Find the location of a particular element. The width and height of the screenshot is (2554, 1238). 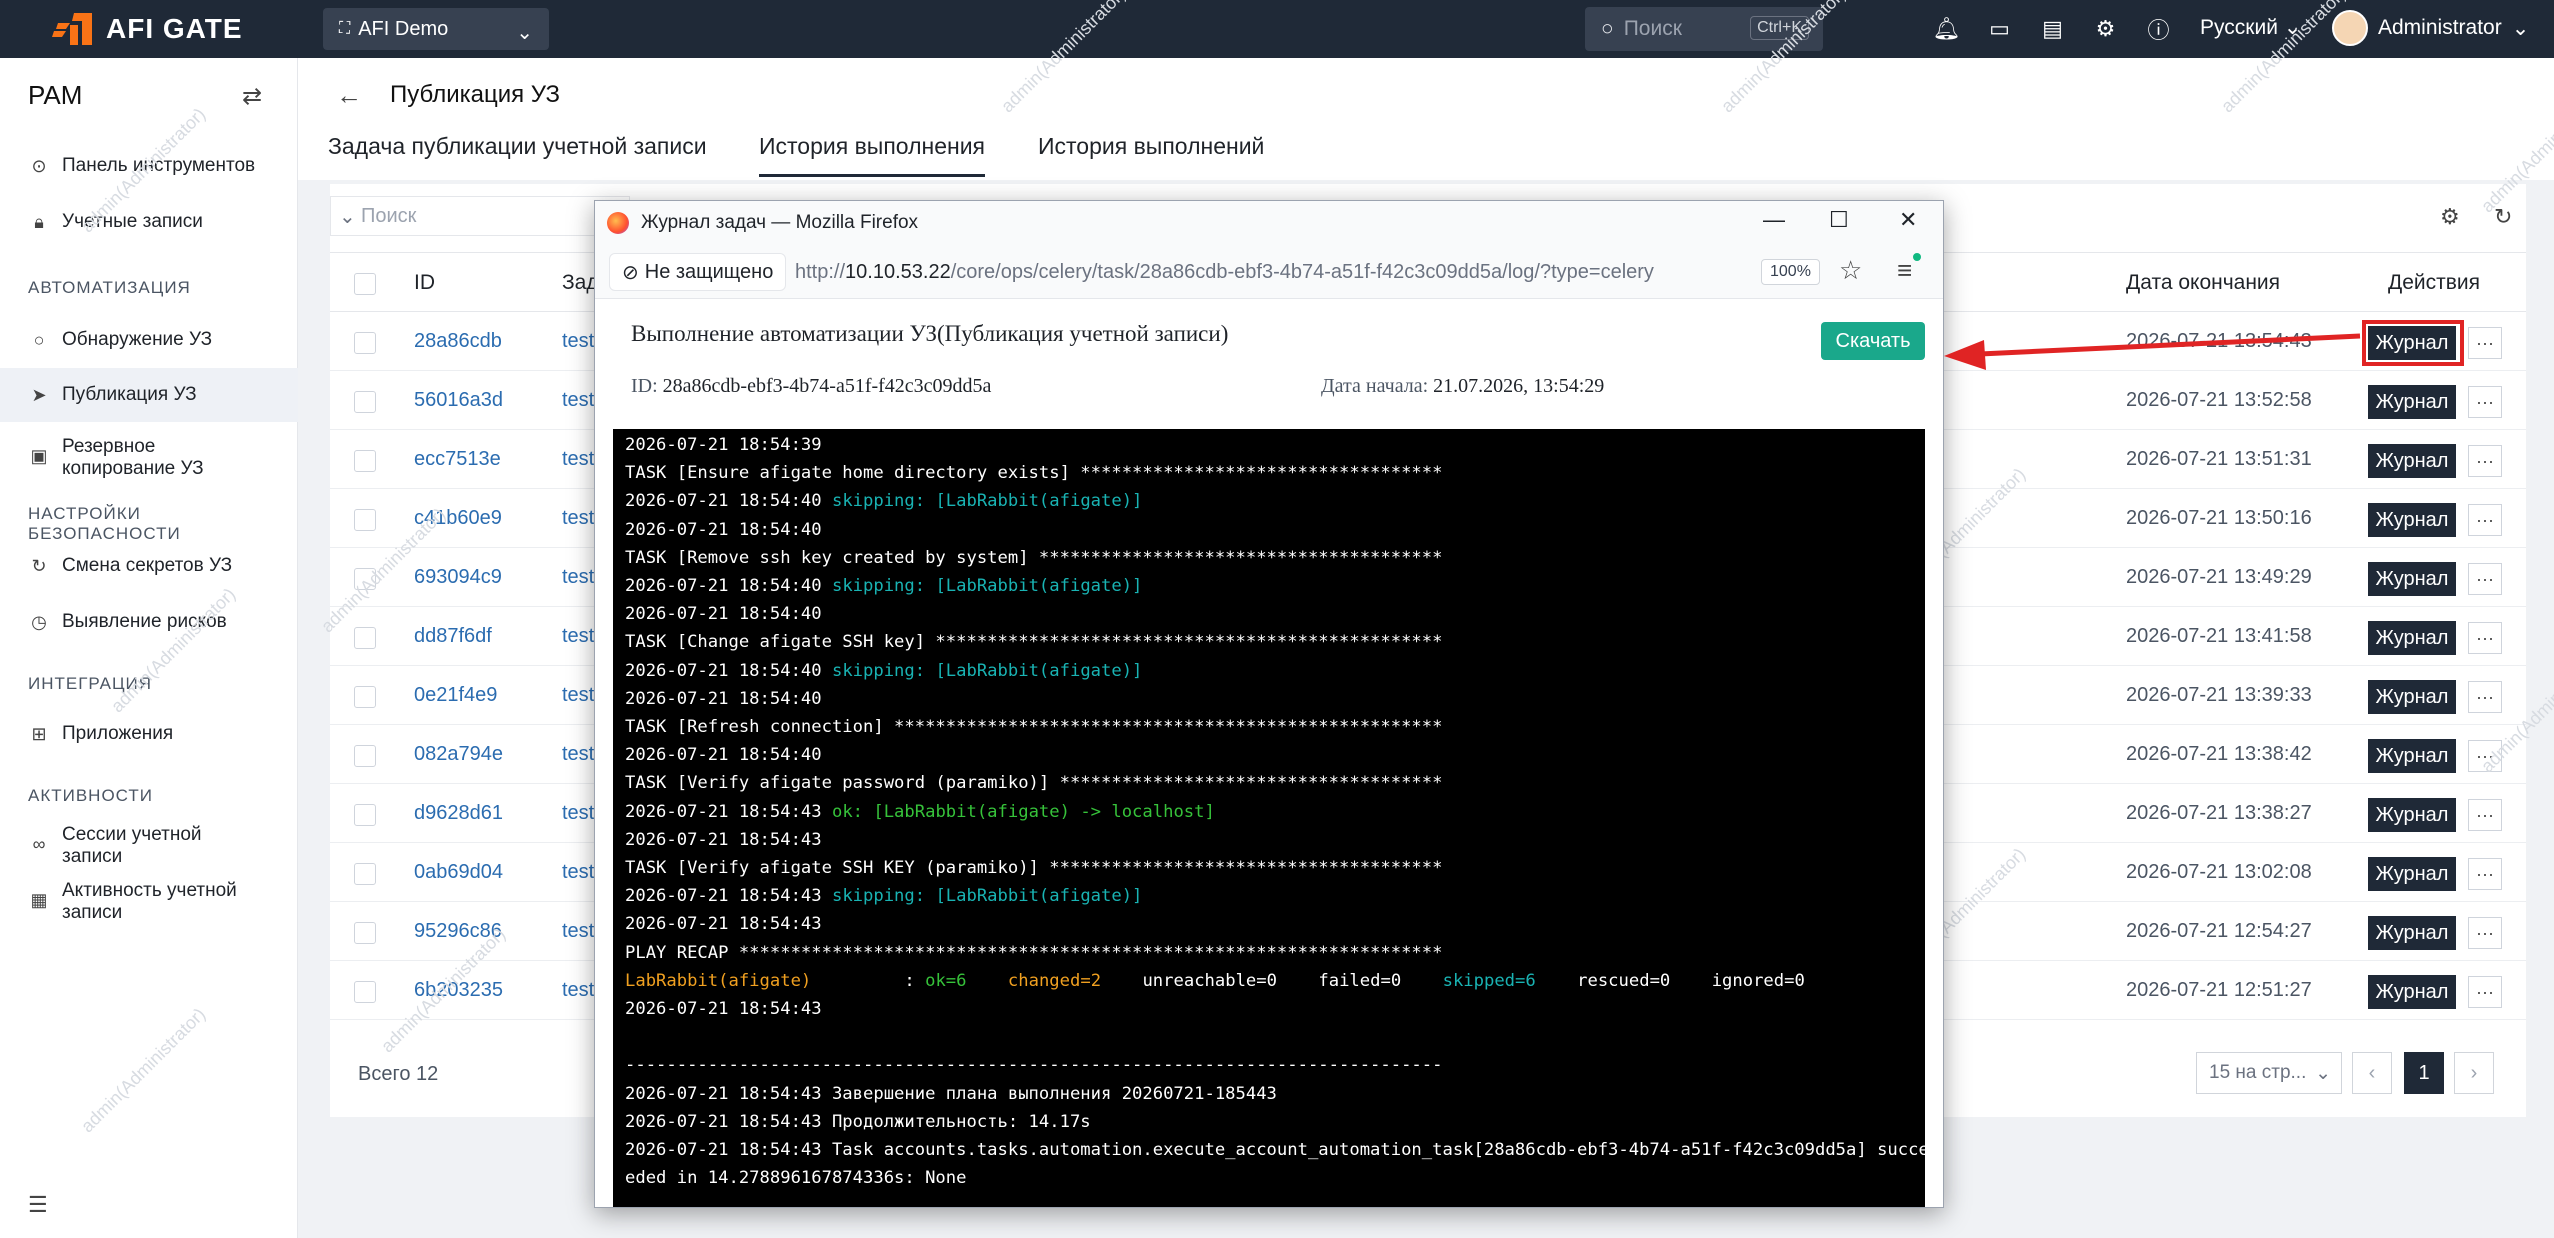

clipboard-icon: ▤ is located at coordinates (2052, 29).